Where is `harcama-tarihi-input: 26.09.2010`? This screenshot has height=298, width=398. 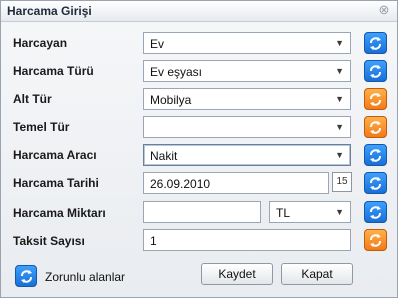
harcama-tarihi-input: 26.09.2010 is located at coordinates (236, 183).